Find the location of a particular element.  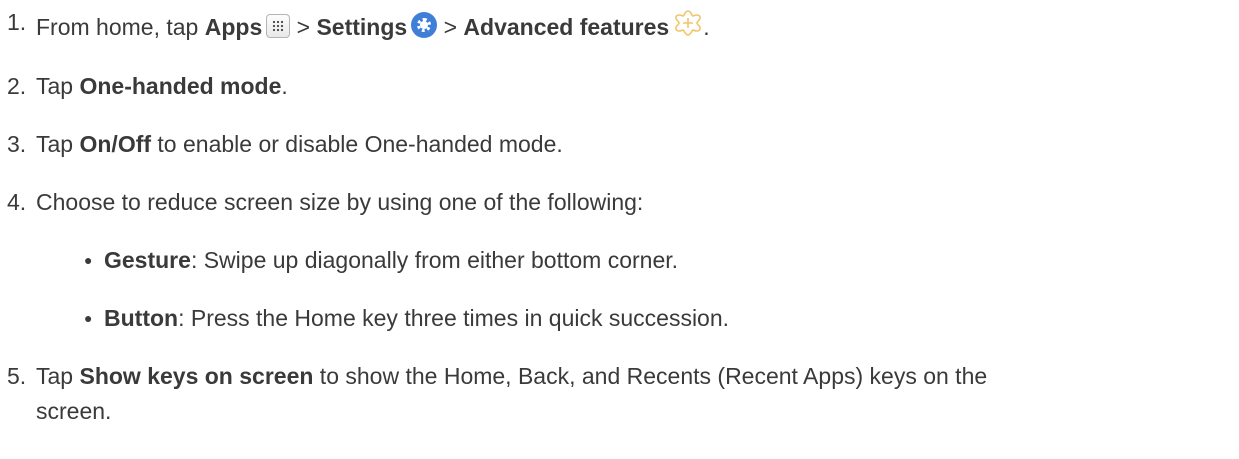

step-number: 4. is located at coordinates (17, 202).